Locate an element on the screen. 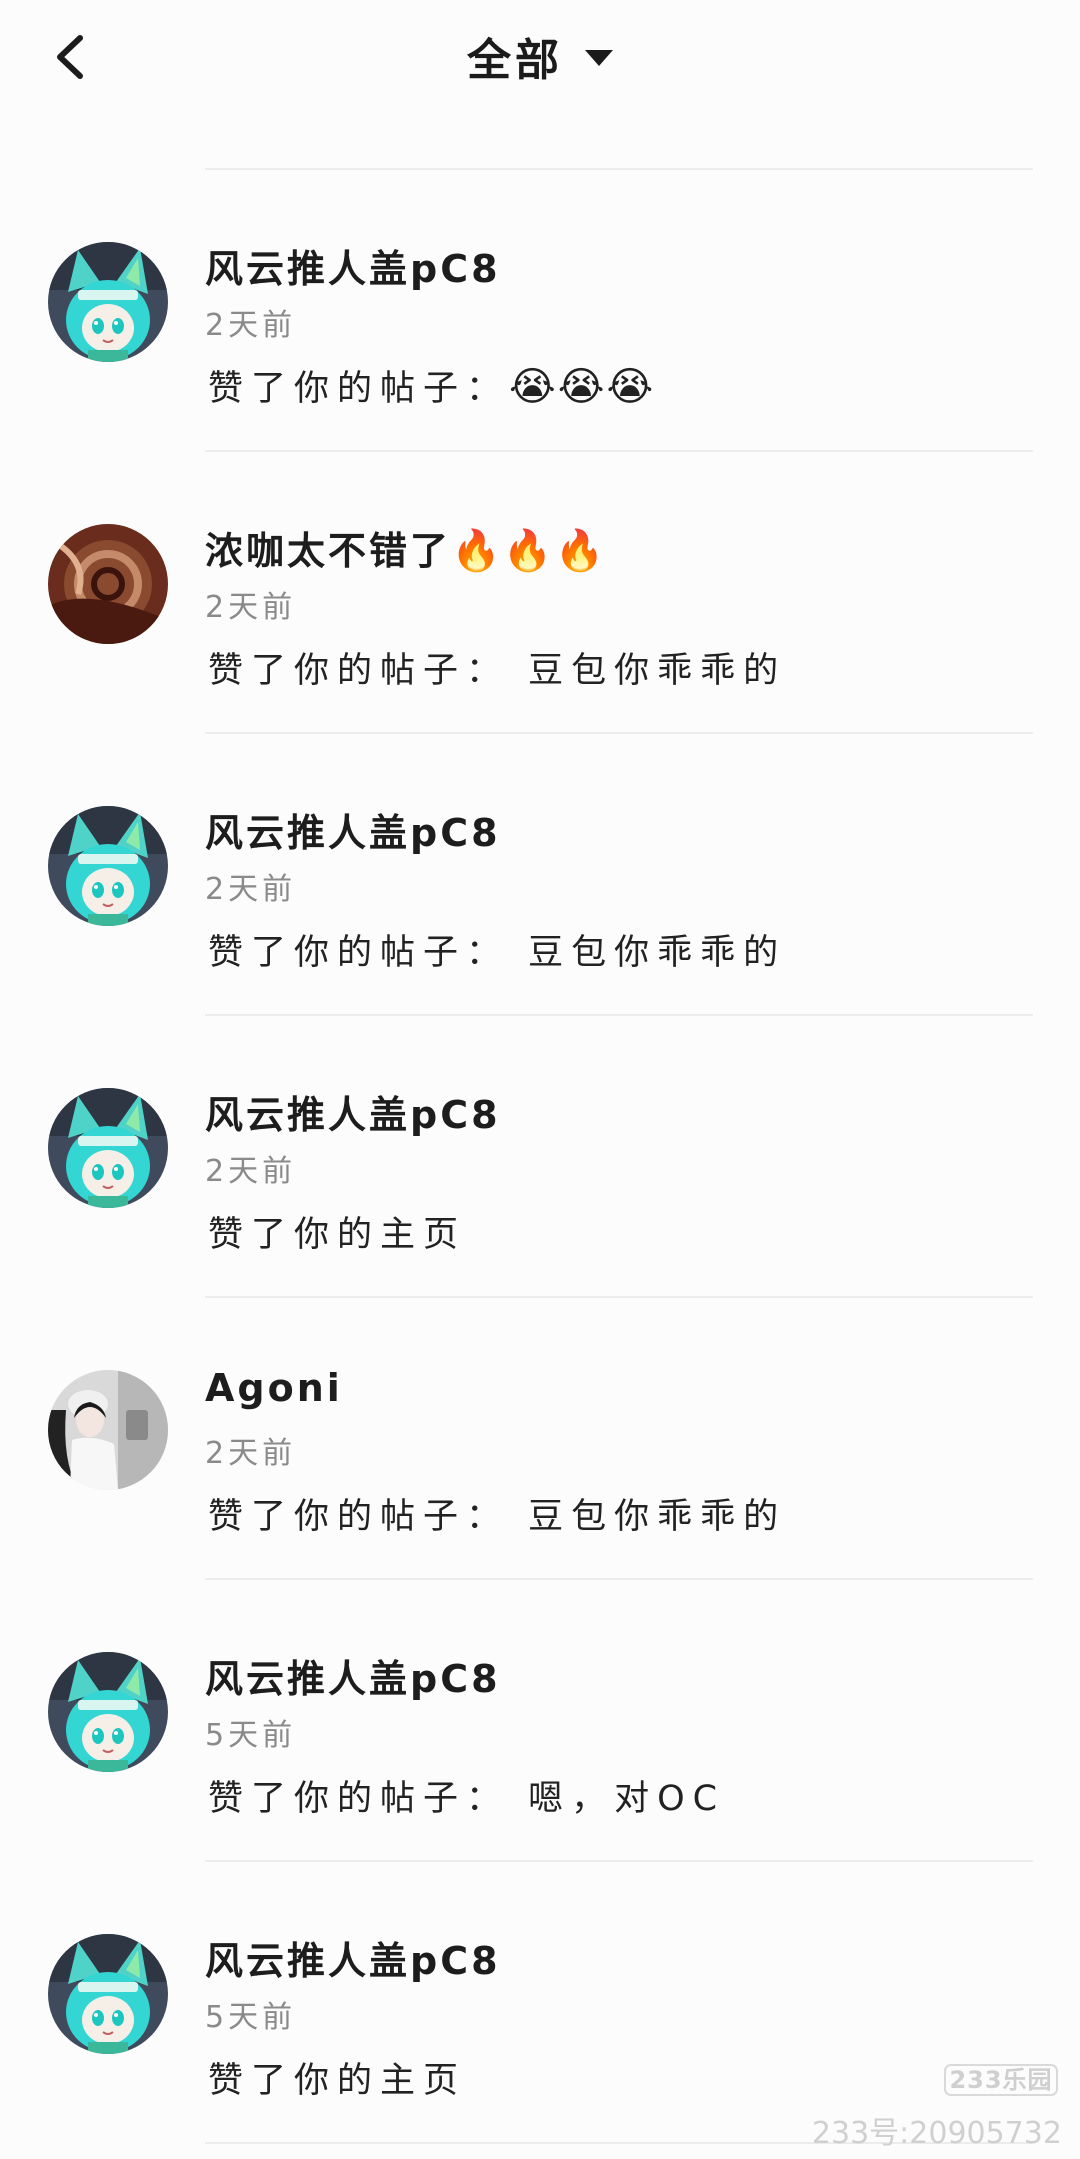 This screenshot has width=1080, height=2159. top-bar: 全部 is located at coordinates (540, 60).